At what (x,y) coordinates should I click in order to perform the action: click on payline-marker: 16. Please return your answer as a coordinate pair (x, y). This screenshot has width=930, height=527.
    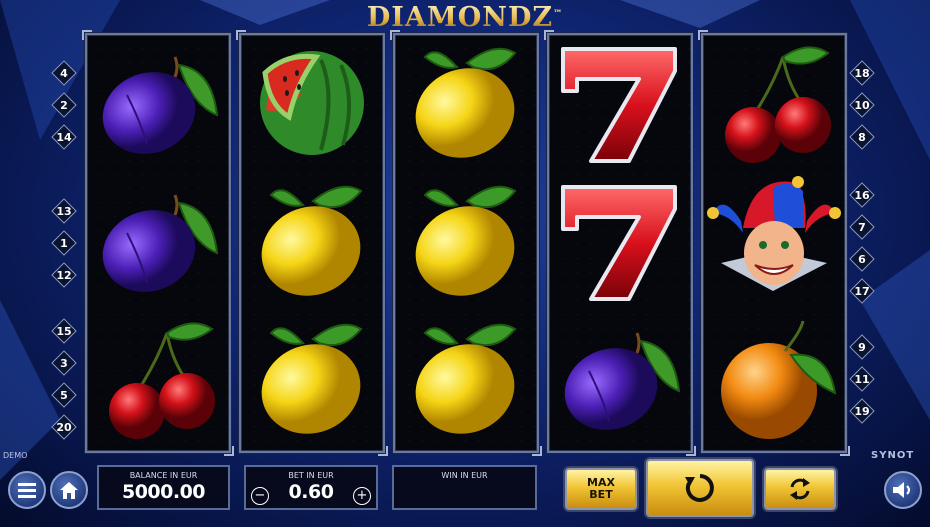
    Looking at the image, I should click on (862, 195).